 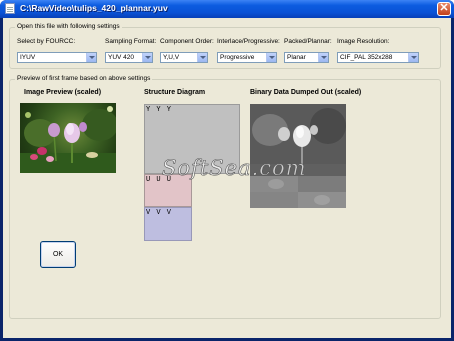 I want to click on structure-diagram-title: Structure Diagram, so click(x=175, y=92).